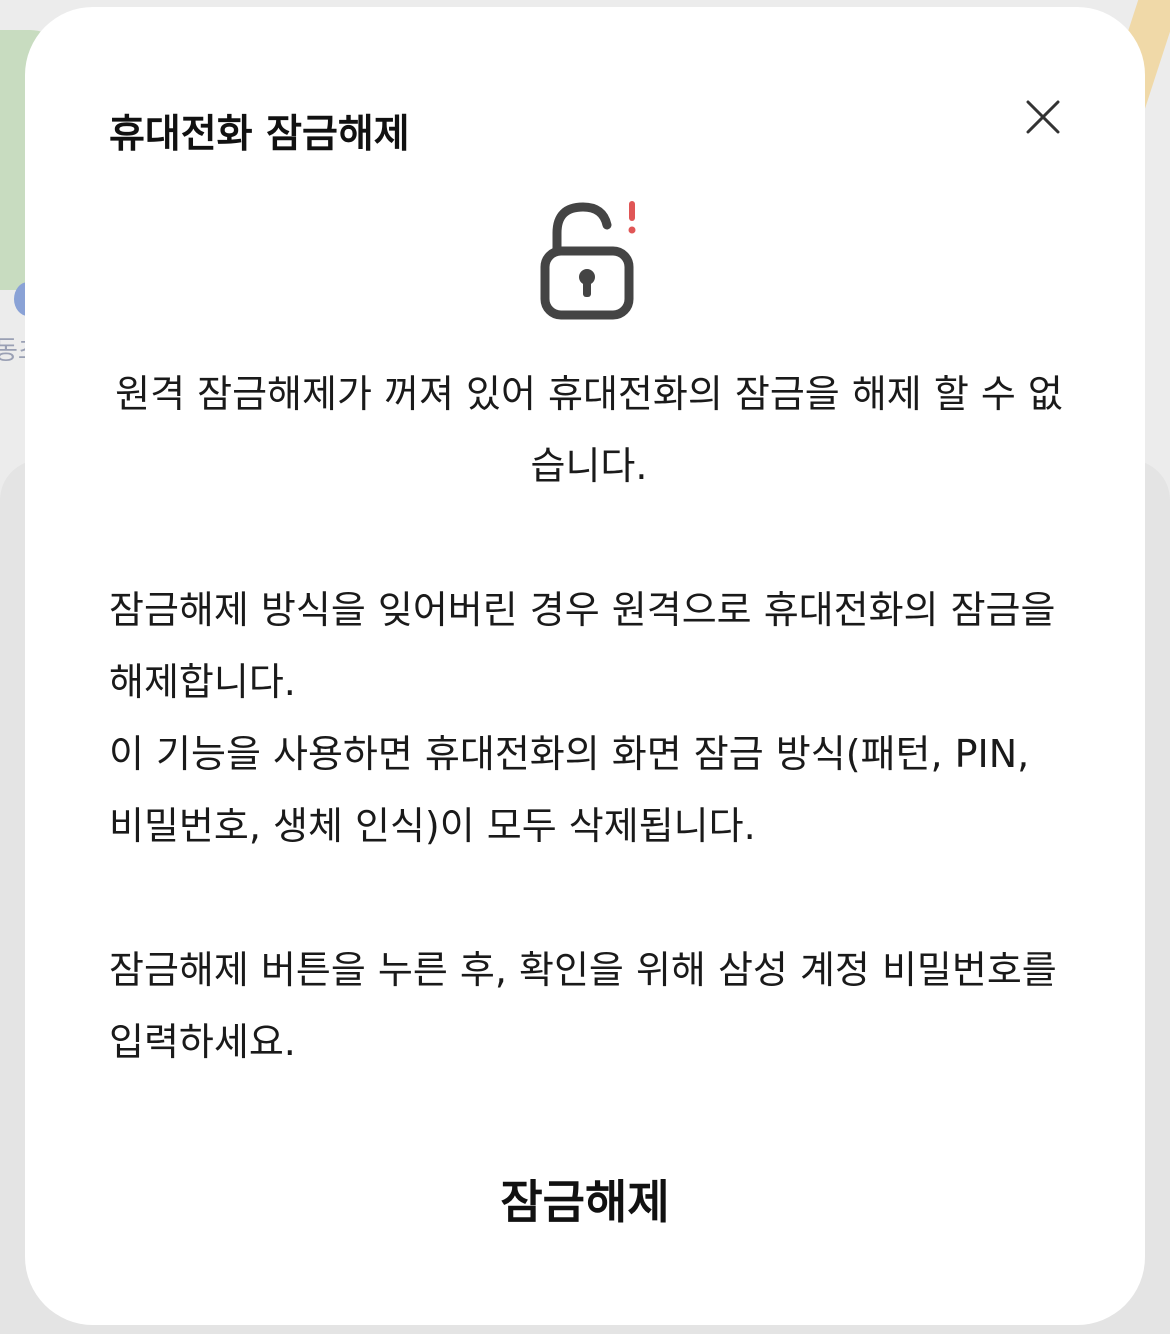  What do you see at coordinates (589, 430) in the screenshot?
I see `warning-message: 원격 잠금해제가 꺼져 있어 휴대전화의 잠금을 해제 할 수 없습니다.` at bounding box center [589, 430].